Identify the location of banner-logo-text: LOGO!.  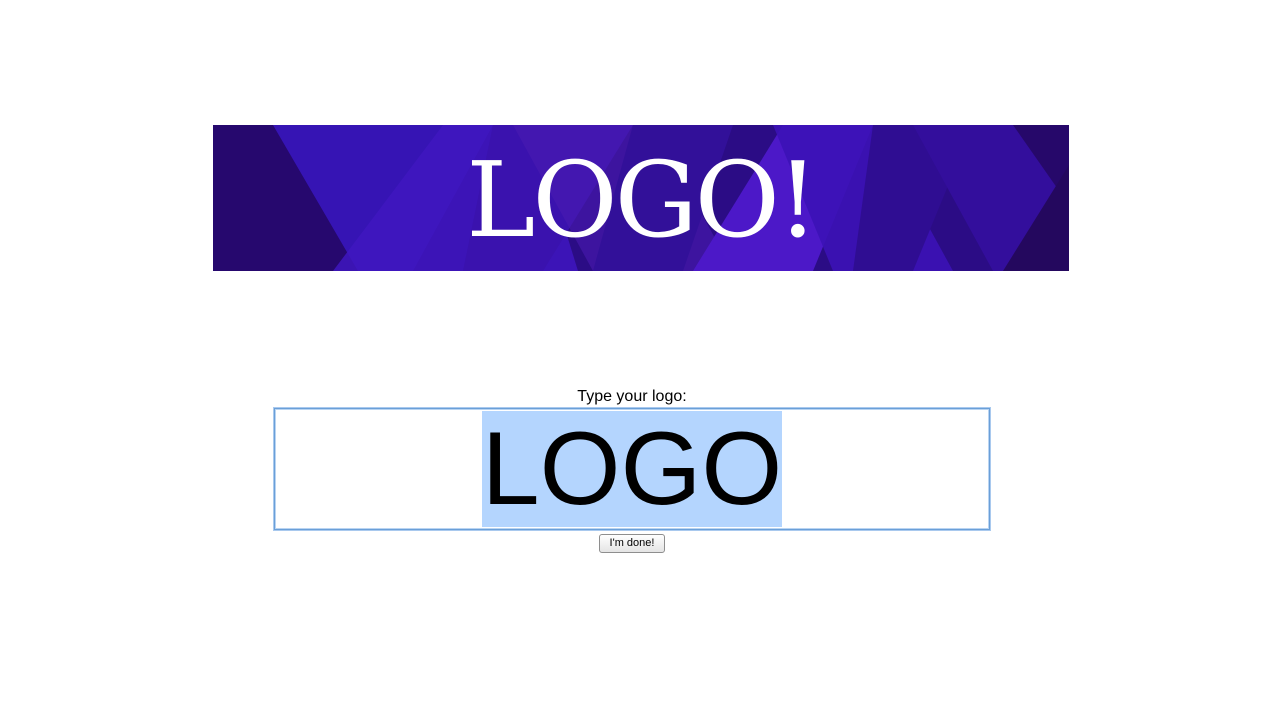
(642, 200).